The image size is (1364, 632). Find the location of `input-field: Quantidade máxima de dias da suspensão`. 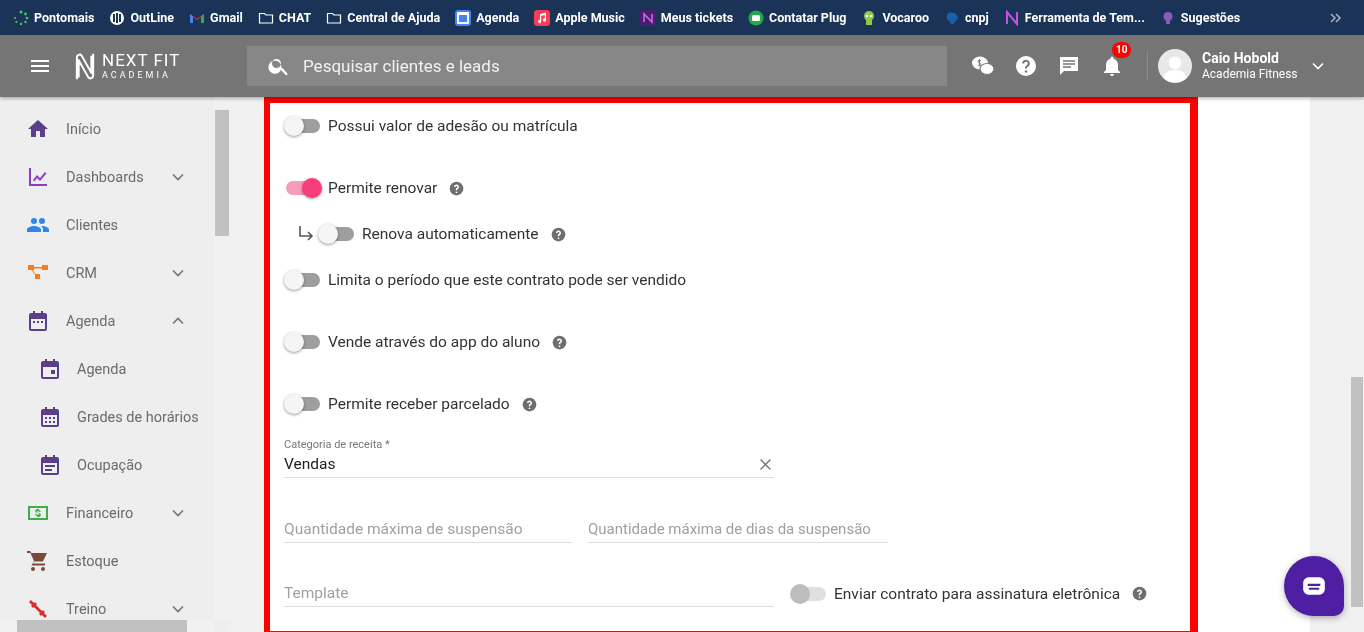

input-field: Quantidade máxima de dias da suspensão is located at coordinates (738, 529).